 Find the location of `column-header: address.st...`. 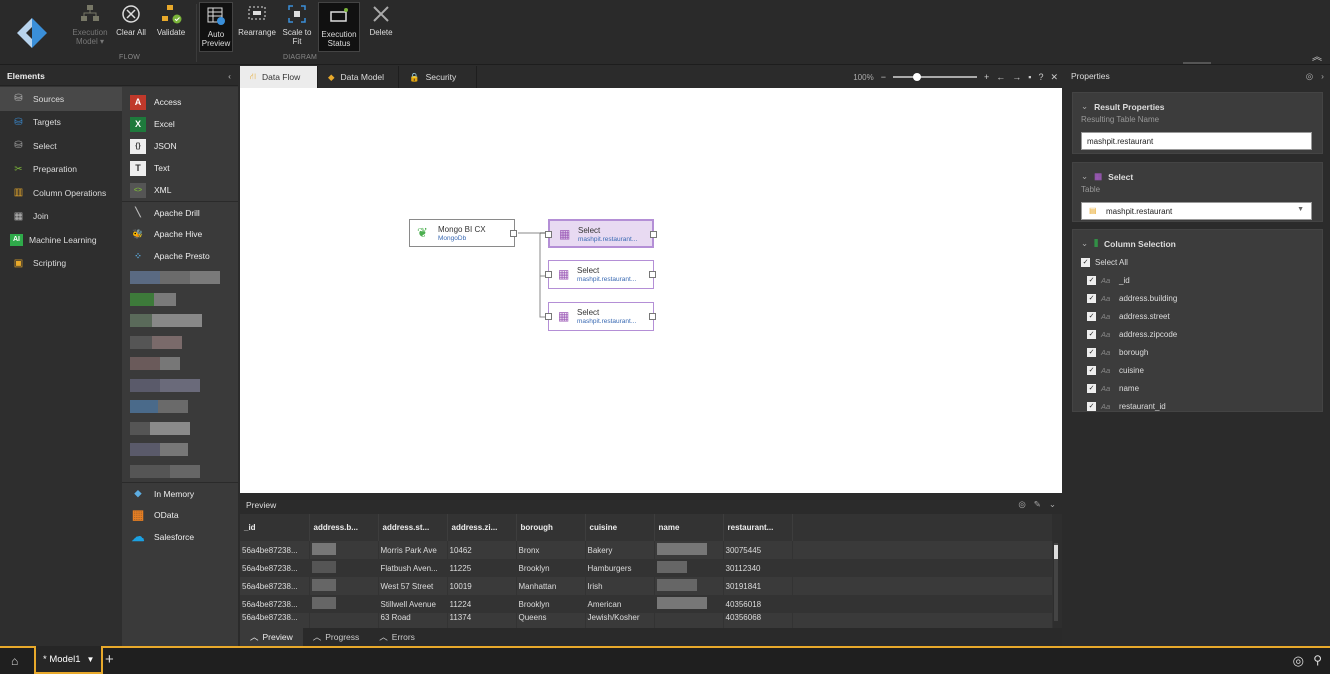

column-header: address.st... is located at coordinates (413, 527).